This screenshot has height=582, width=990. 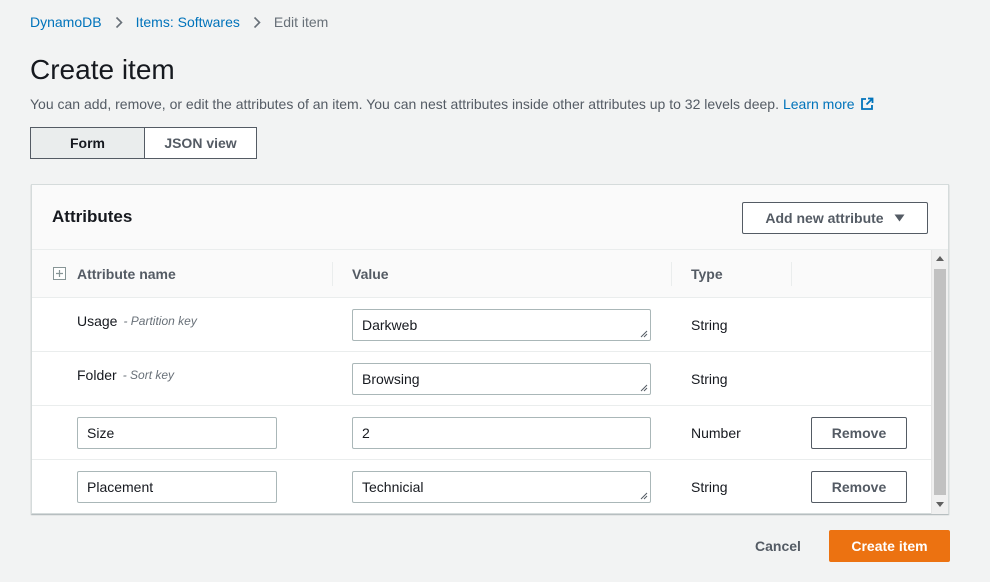 I want to click on table-row: Placement Technicial String Remove, so click(x=482, y=487).